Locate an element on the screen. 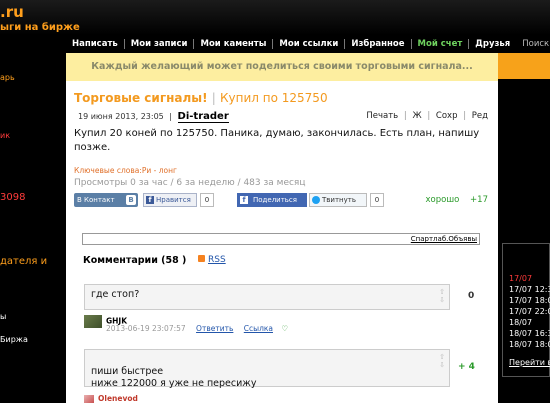 This screenshot has height=403, width=550. comment-score: + 4 is located at coordinates (466, 367).